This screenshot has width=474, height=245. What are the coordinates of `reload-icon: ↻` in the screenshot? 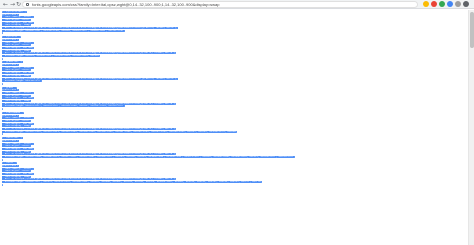 It's located at (18, 4).